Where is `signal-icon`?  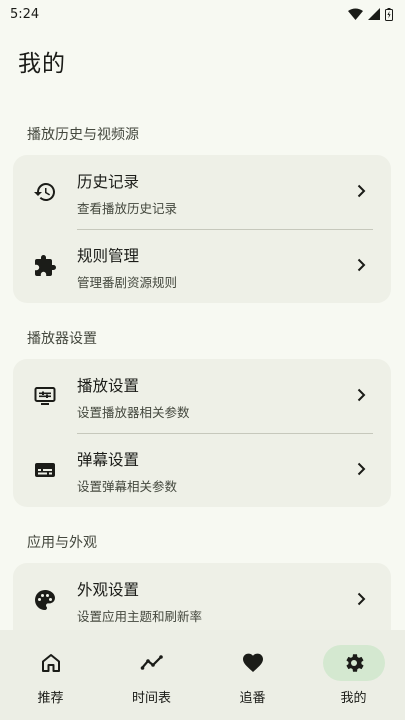 signal-icon is located at coordinates (374, 14).